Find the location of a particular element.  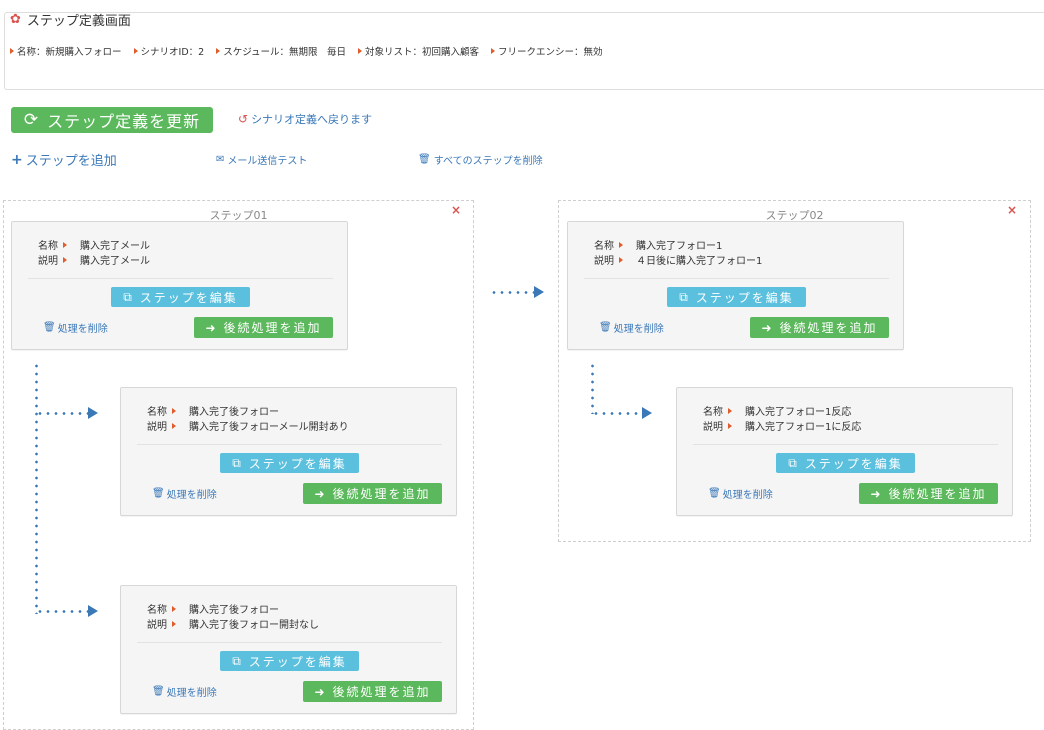

meta-scenario-id: シナリオID：2 is located at coordinates (168, 51).